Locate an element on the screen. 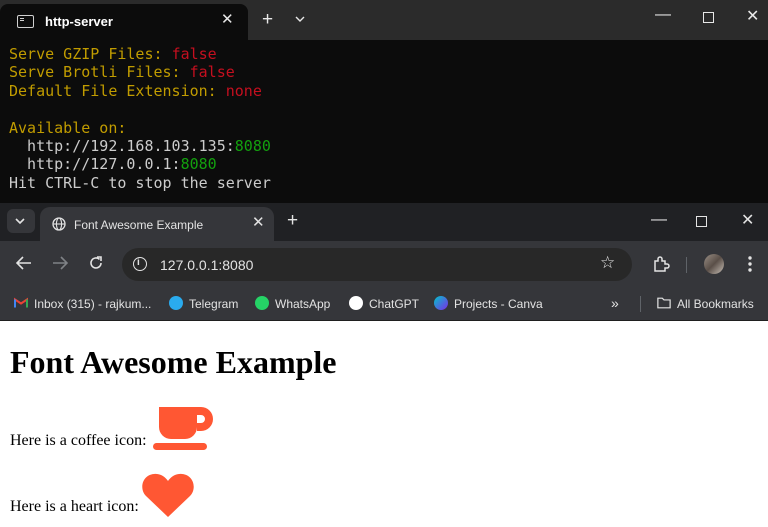 This screenshot has width=768, height=527. address-bar: 127.0.0.1:8080 ☆ is located at coordinates (377, 264).